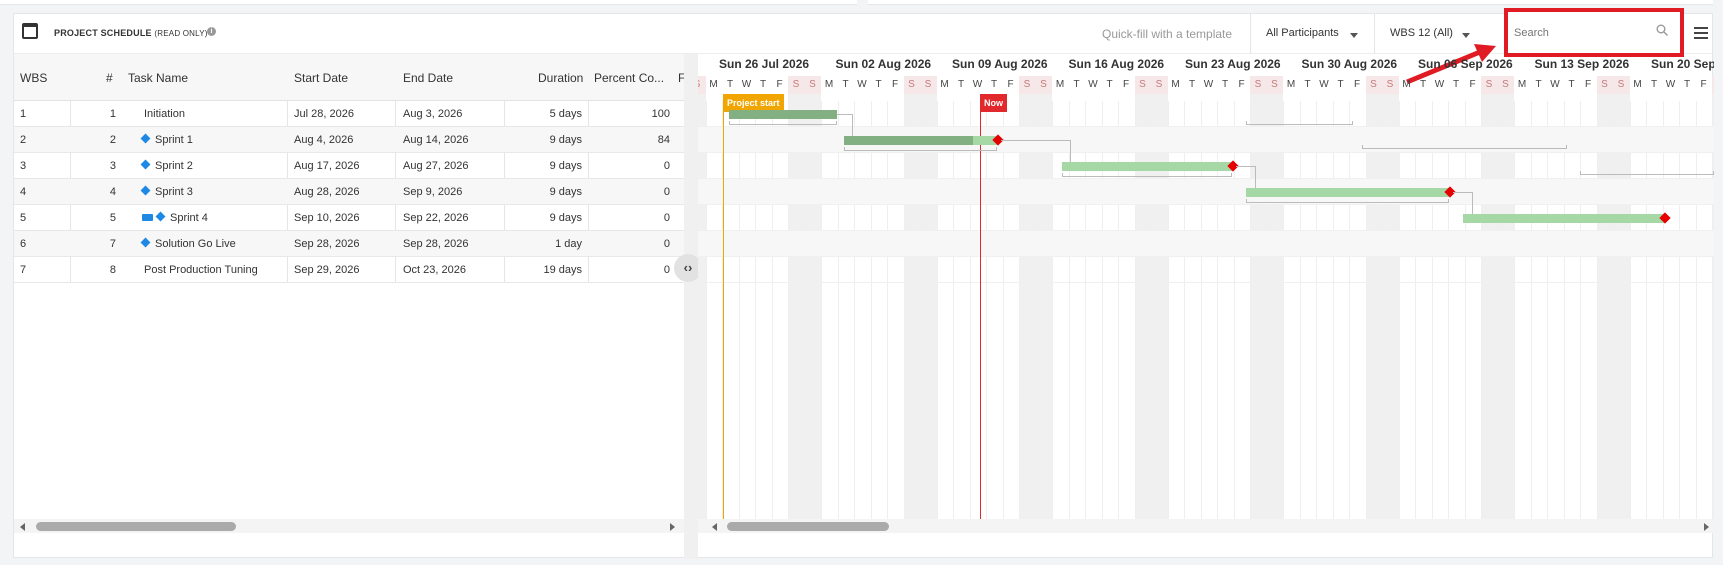 The width and height of the screenshot is (1723, 565). What do you see at coordinates (326, 166) in the screenshot?
I see `cell-start-date: Aug 17, 2026` at bounding box center [326, 166].